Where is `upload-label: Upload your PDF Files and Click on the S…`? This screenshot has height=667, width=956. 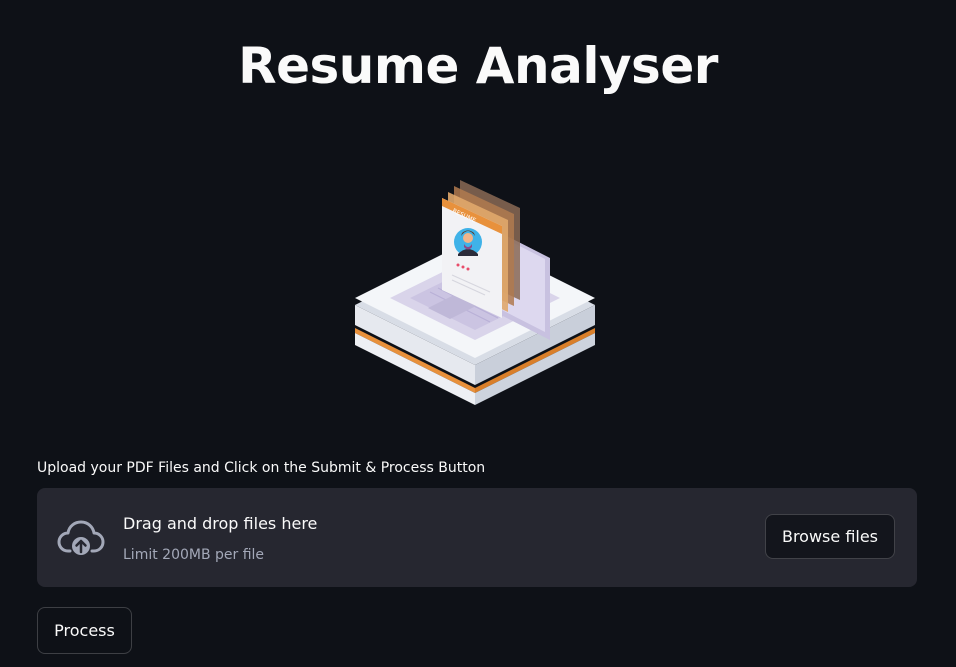
upload-label: Upload your PDF Files and Click on the S… is located at coordinates (261, 468).